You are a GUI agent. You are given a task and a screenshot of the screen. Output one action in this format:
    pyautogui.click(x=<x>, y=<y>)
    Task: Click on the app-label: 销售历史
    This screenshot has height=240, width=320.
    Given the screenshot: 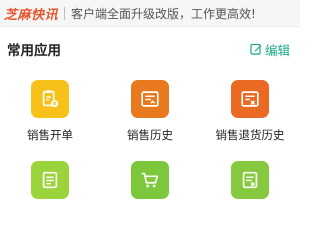 What is the action you would take?
    pyautogui.click(x=150, y=135)
    